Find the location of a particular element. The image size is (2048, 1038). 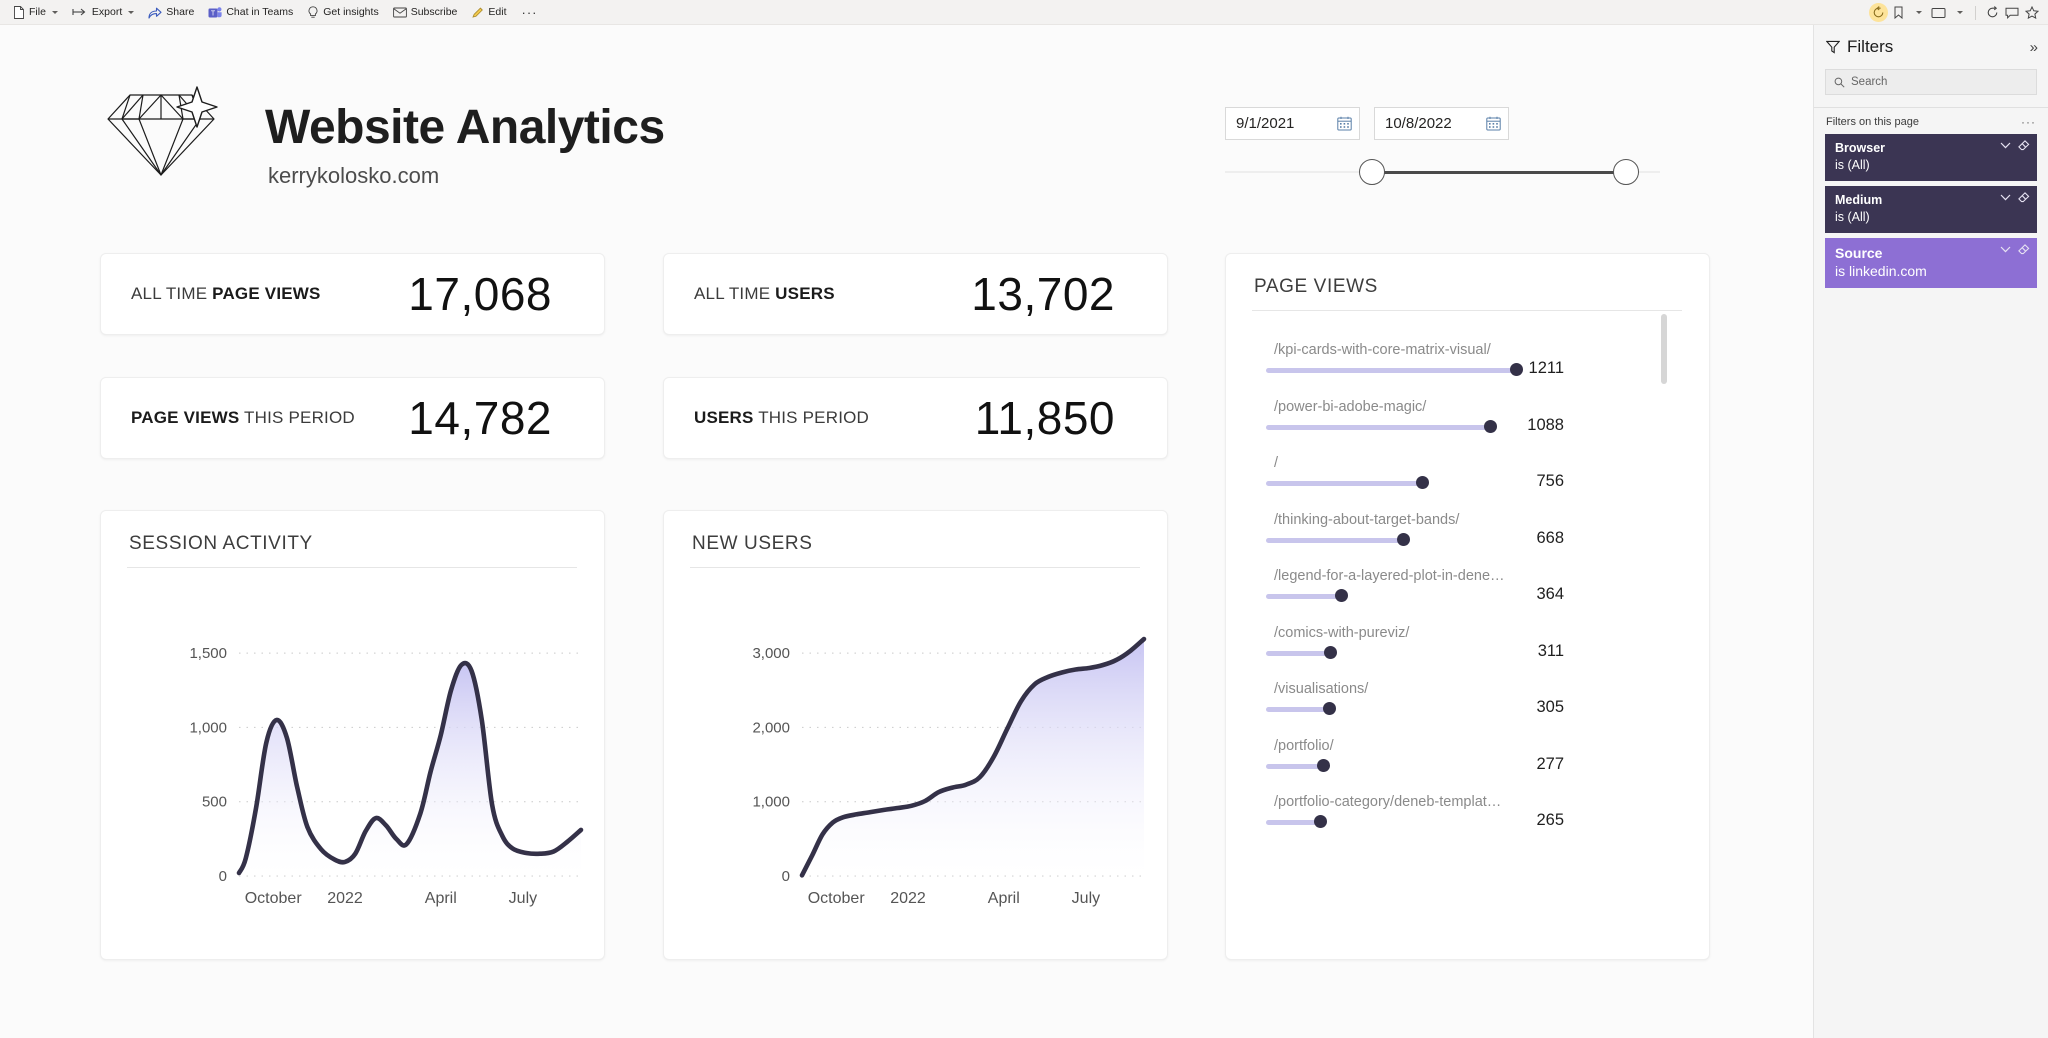

reset-button is located at coordinates (1878, 12).